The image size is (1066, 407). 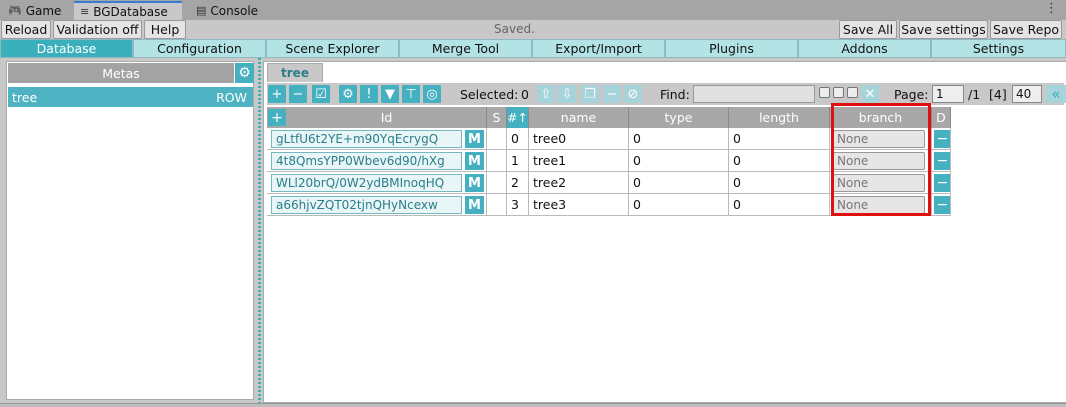 I want to click on copy-icon: ❐, so click(x=590, y=94).